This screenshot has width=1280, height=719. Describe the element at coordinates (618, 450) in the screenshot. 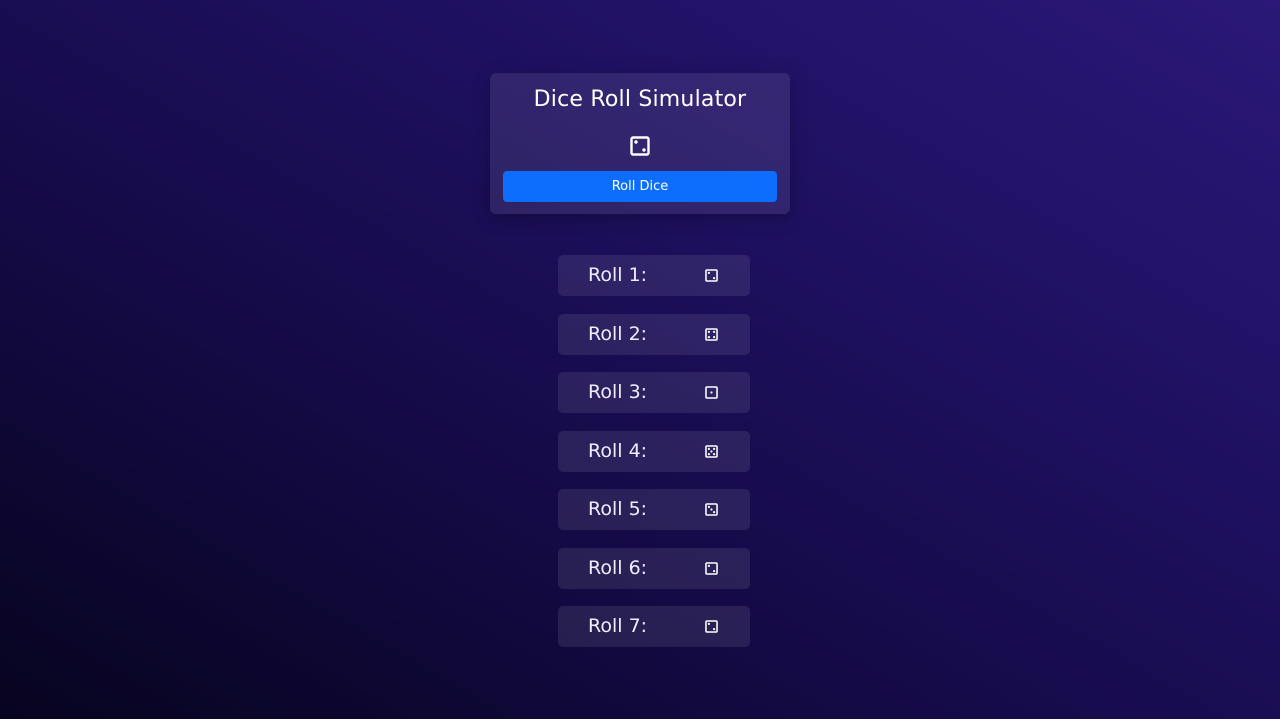

I see `roll-label: Roll 4:` at that location.